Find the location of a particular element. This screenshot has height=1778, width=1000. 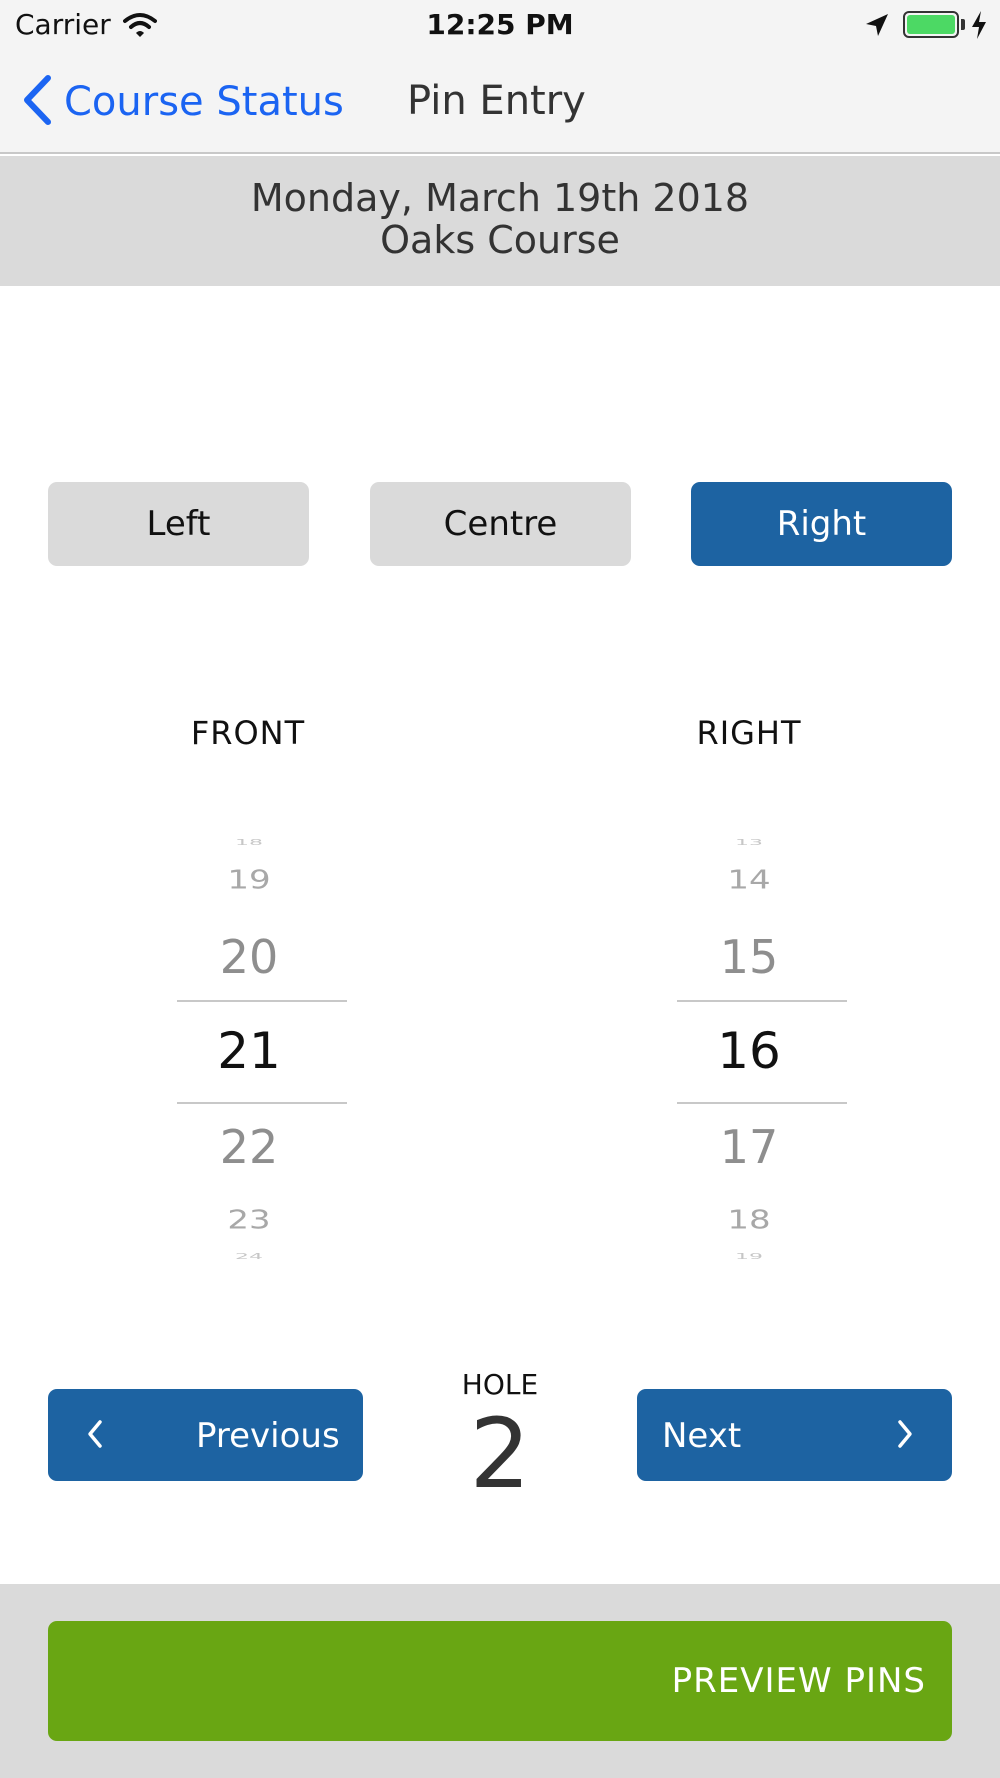

front-picker-label: FRONT is located at coordinates (248, 733).